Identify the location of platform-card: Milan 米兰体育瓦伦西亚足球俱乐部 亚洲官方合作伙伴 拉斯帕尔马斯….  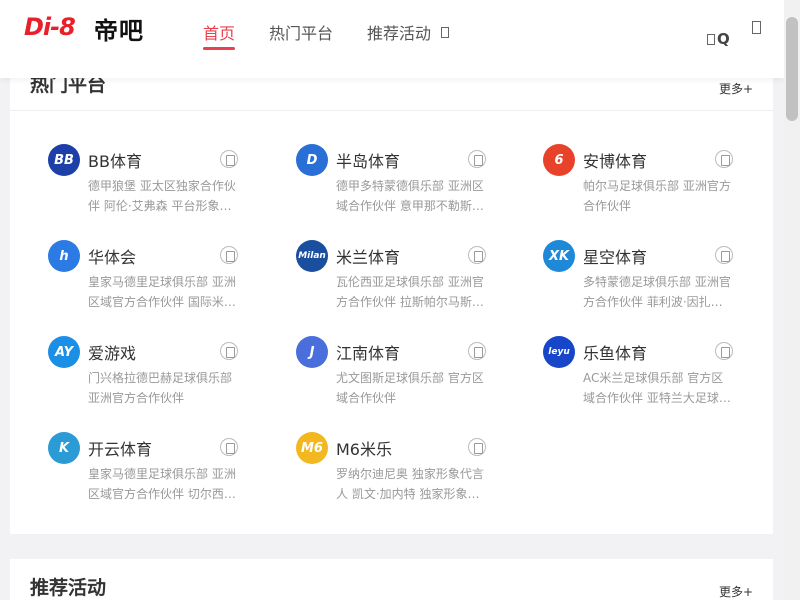
(401, 280).